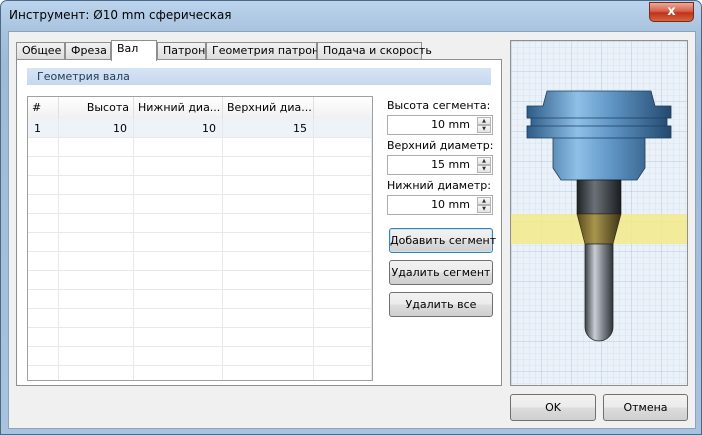 This screenshot has height=435, width=702. Describe the element at coordinates (269, 50) in the screenshot. I see `tab-label: Геометрия патрона` at that location.